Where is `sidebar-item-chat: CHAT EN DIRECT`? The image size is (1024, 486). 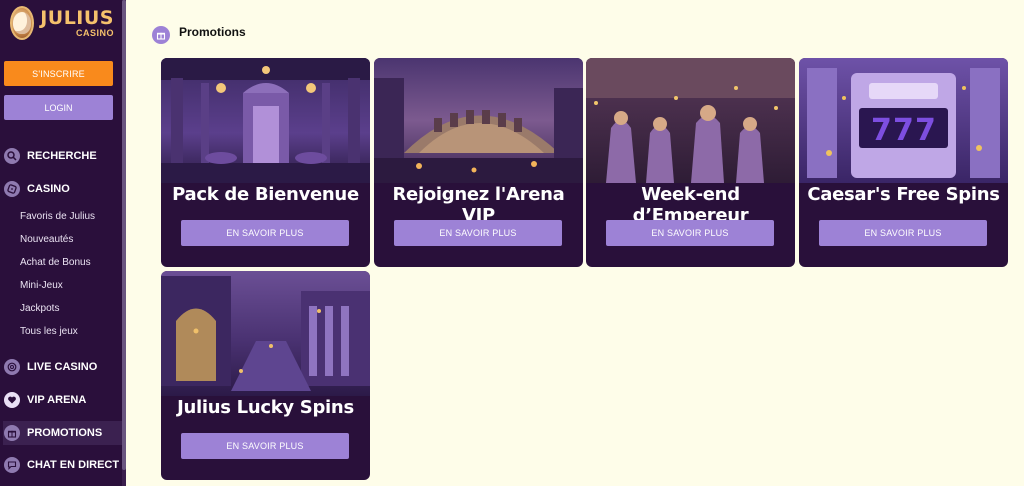 sidebar-item-chat: CHAT EN DIRECT is located at coordinates (62, 465).